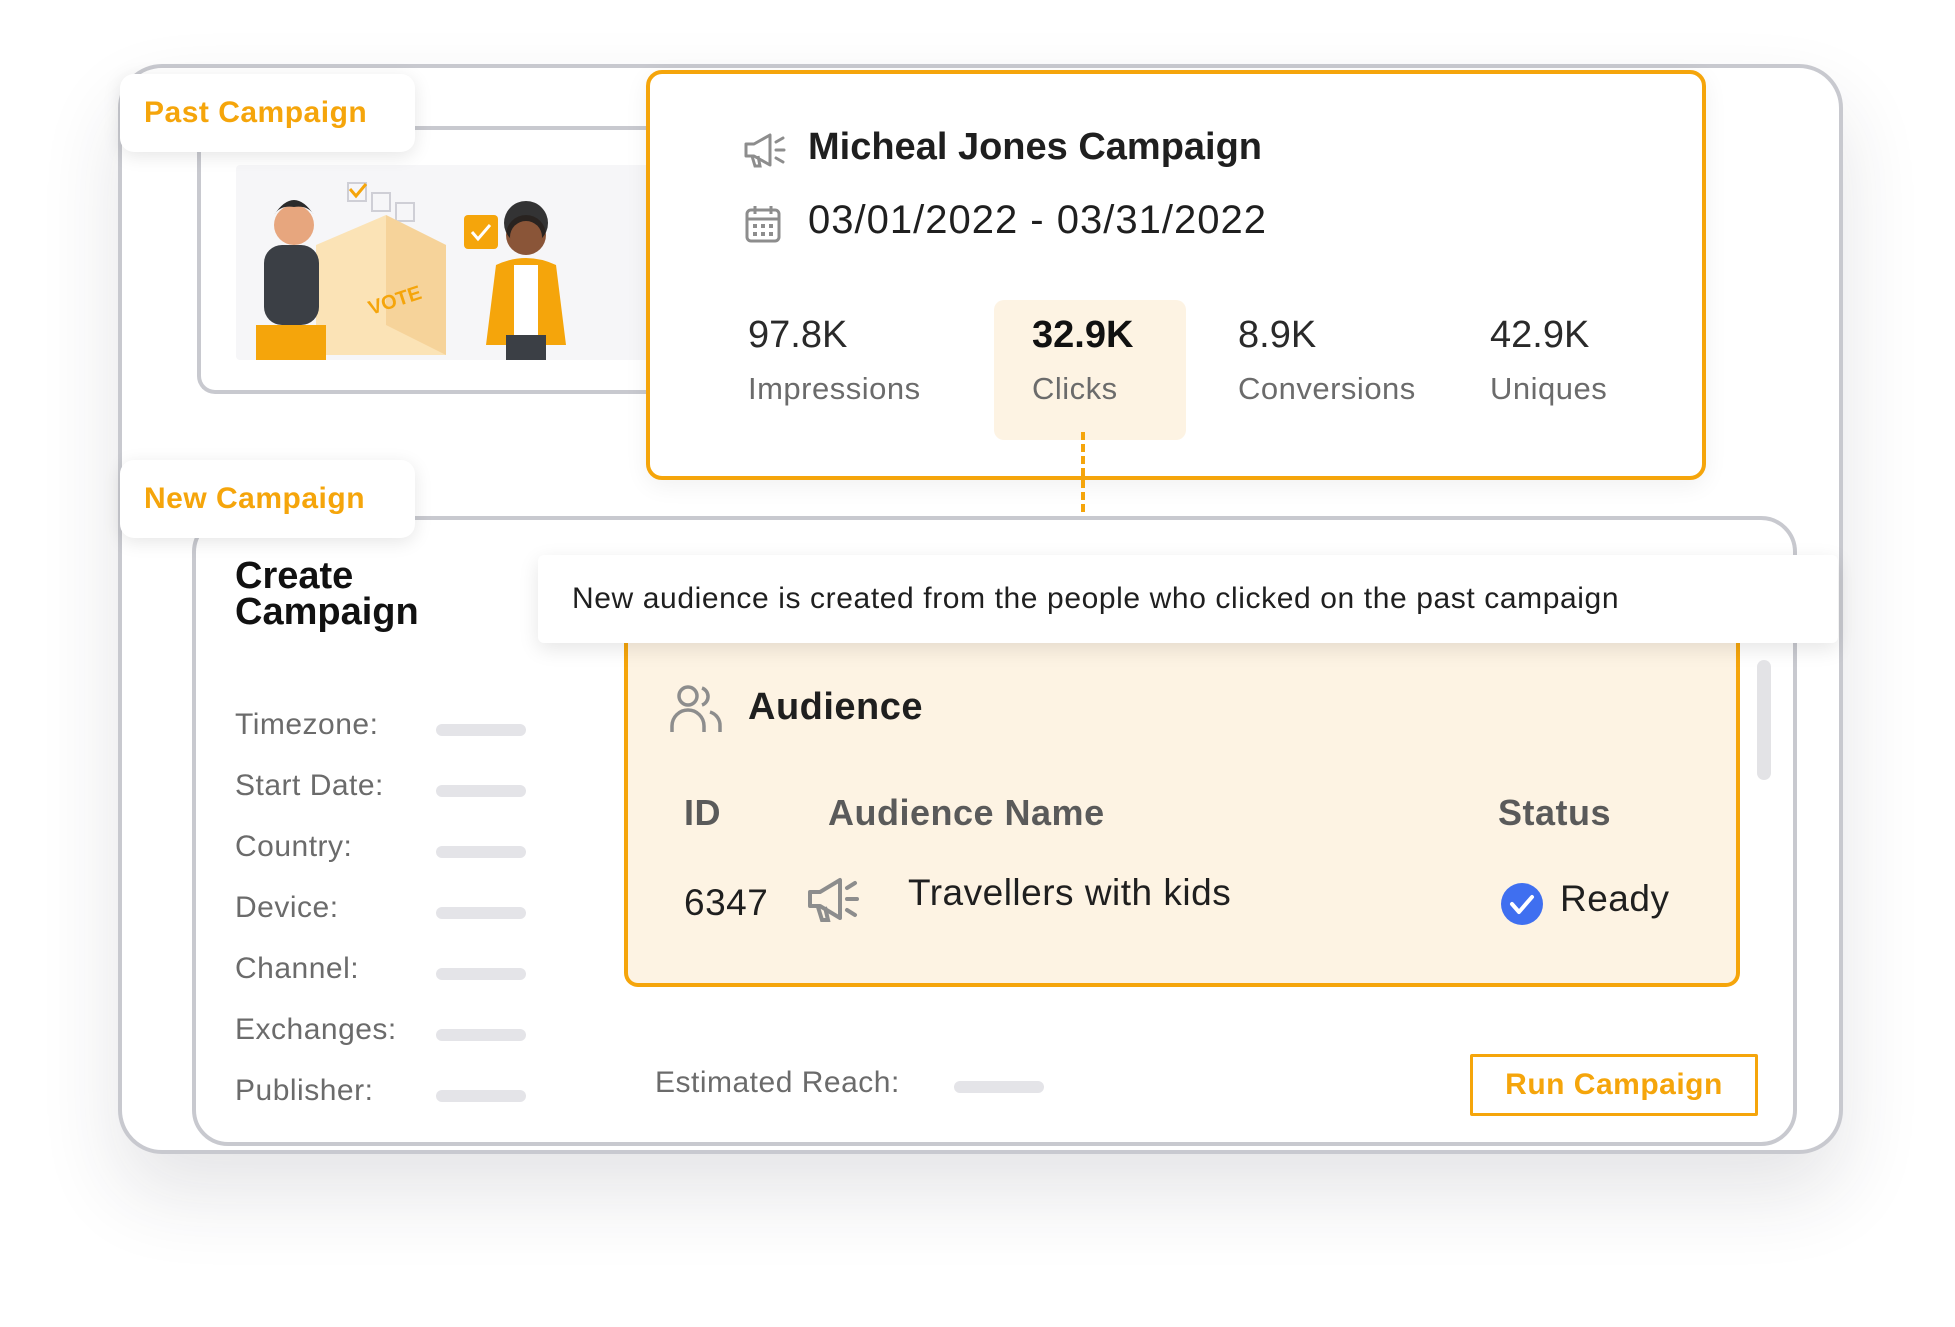  What do you see at coordinates (294, 846) in the screenshot?
I see `form-label-country: Country:` at bounding box center [294, 846].